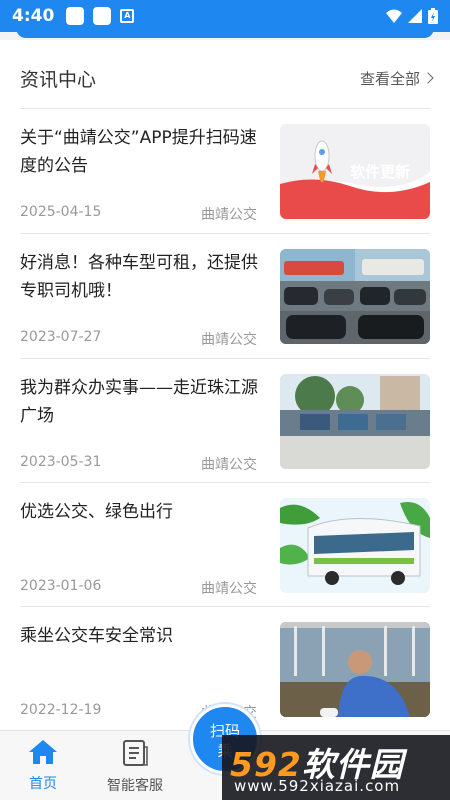 The height and width of the screenshot is (800, 450). I want to click on nav-service-label: 智能客服, so click(135, 786).